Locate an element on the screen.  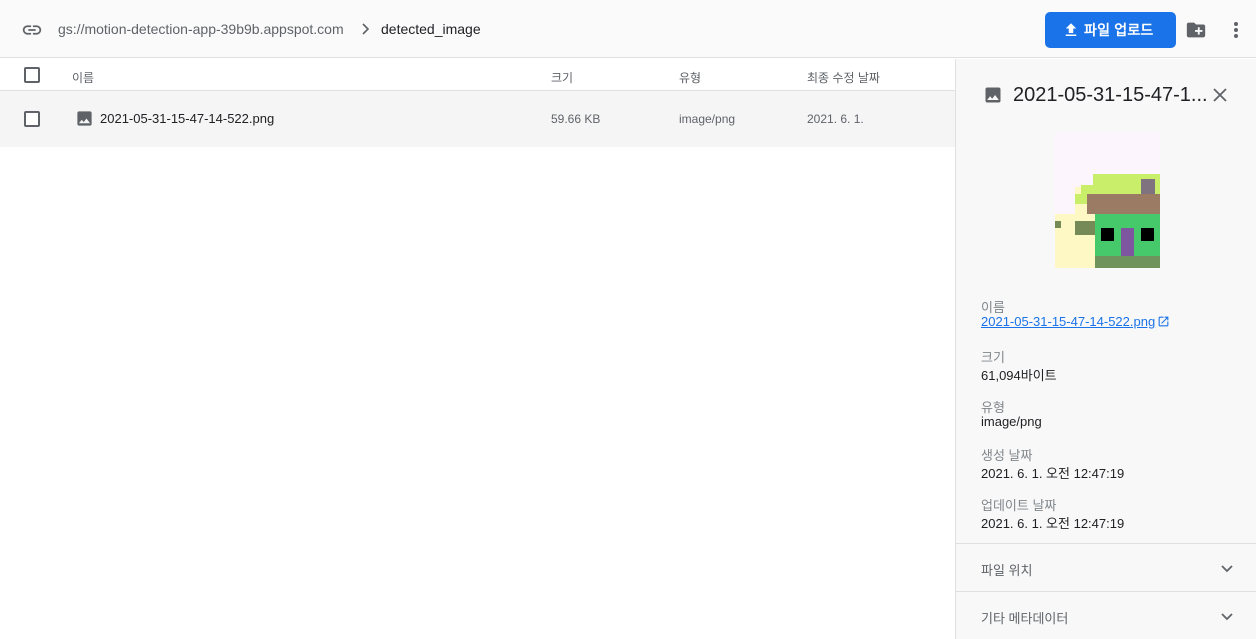
field-created-label: 생성 날짜 is located at coordinates (1007, 455).